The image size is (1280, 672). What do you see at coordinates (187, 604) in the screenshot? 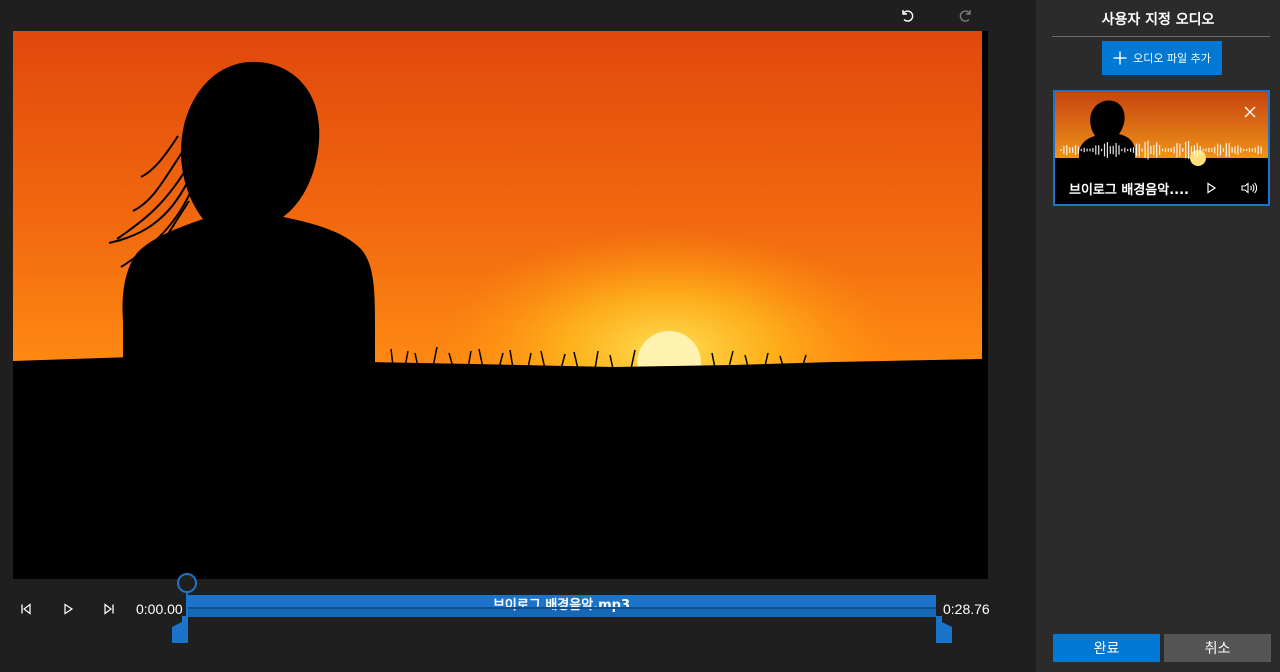
I see `playhead-line` at bounding box center [187, 604].